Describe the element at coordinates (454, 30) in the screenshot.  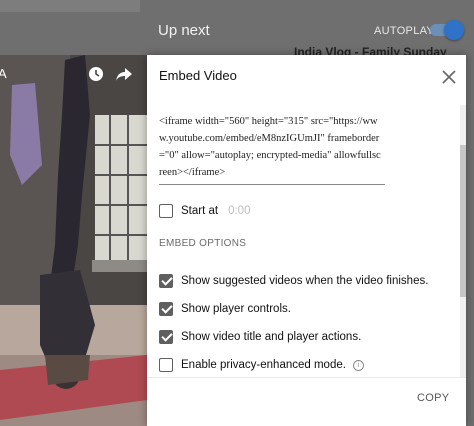
I see `autoplay-toggle-knob` at that location.